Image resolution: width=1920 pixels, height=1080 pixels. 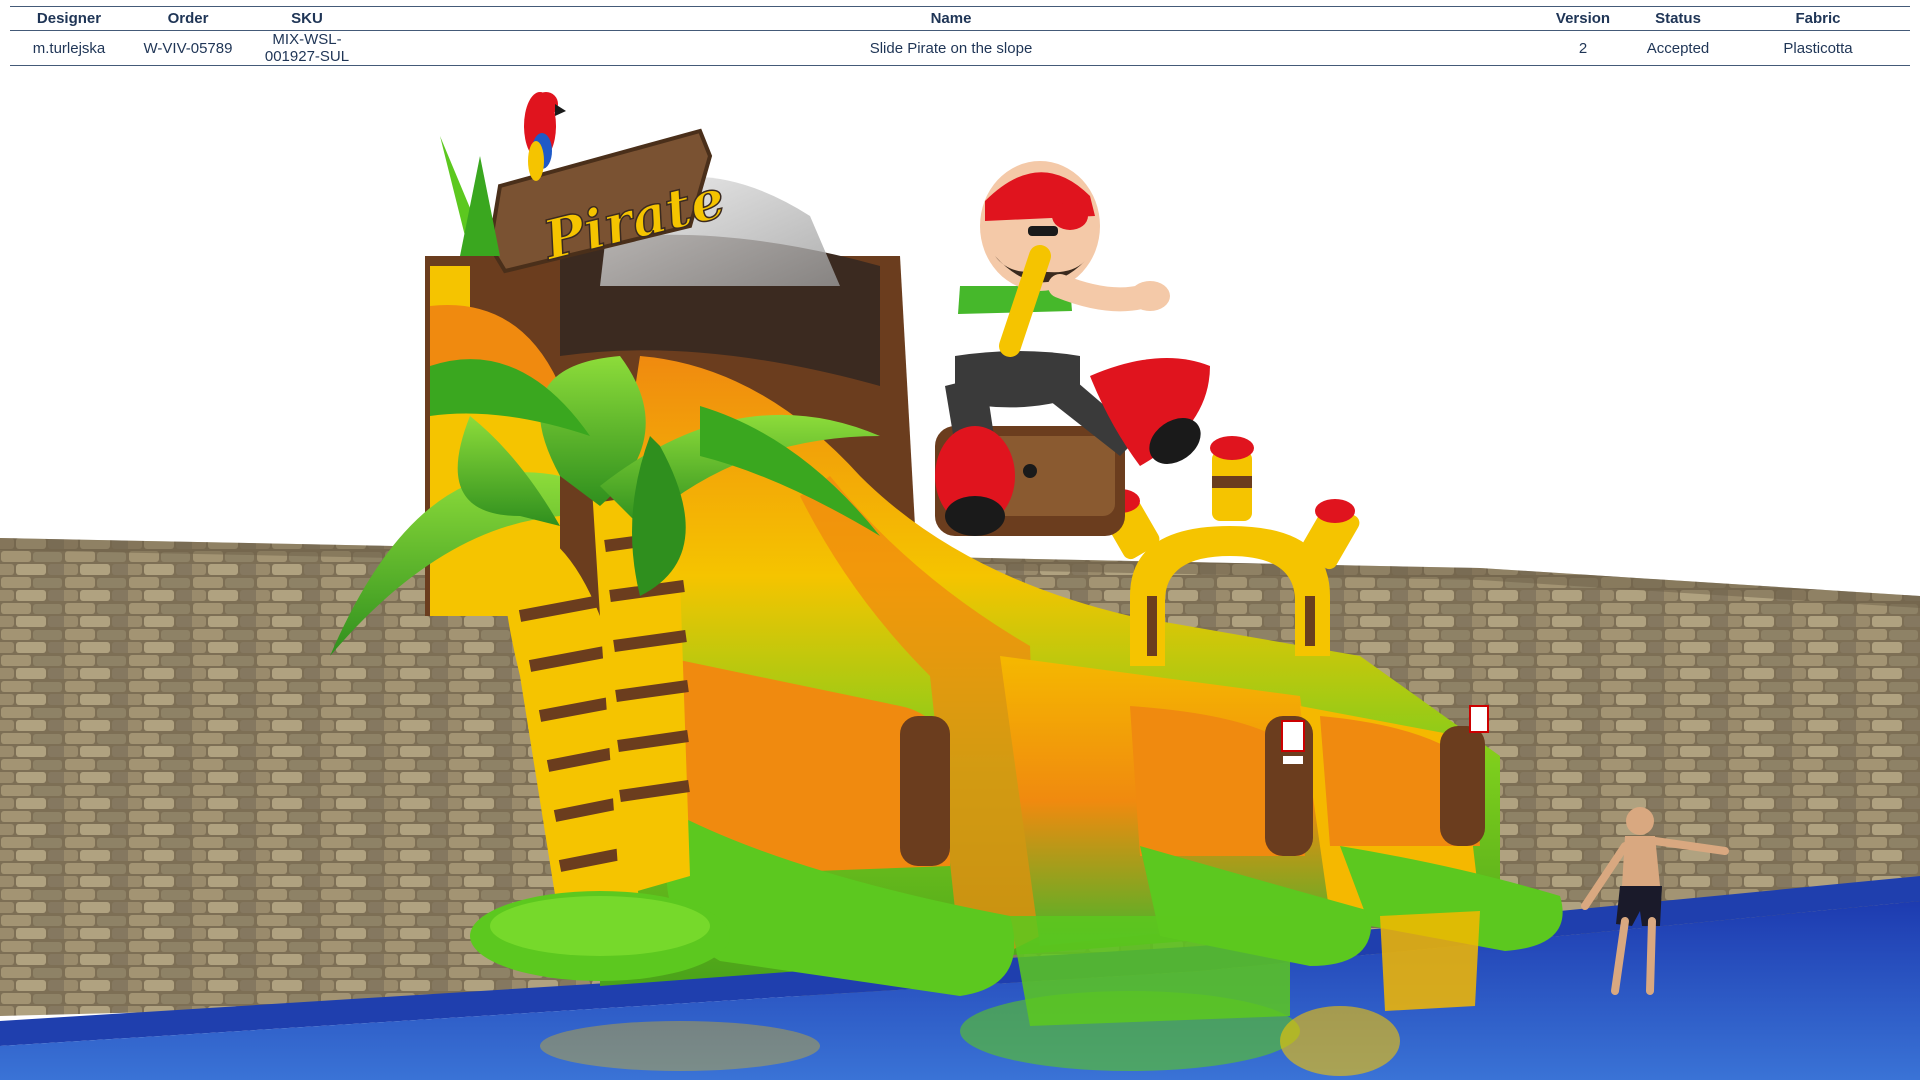 I want to click on header-order: Order, so click(x=188, y=18).